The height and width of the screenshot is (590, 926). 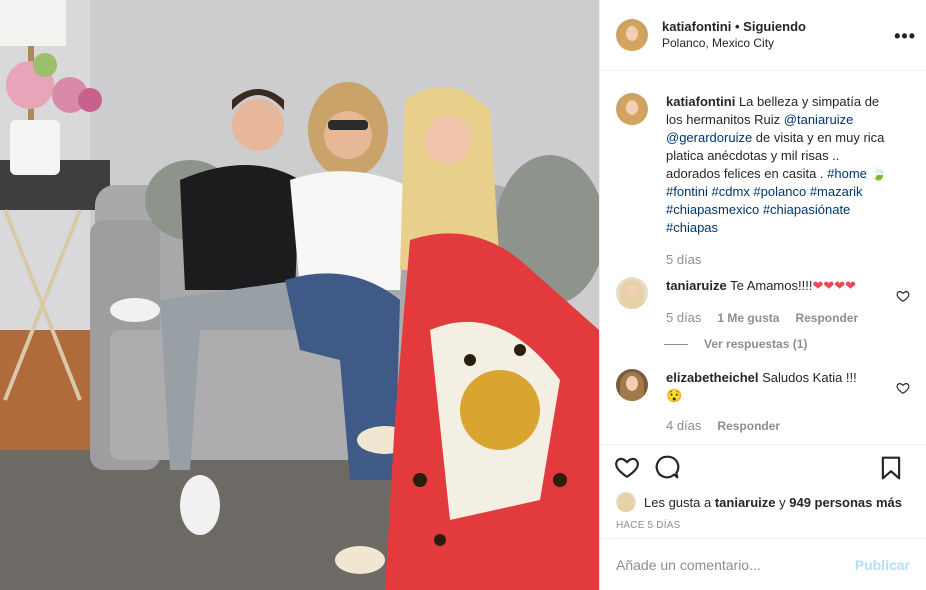 I want to click on leaf-emoji: 🍃, so click(x=878, y=173).